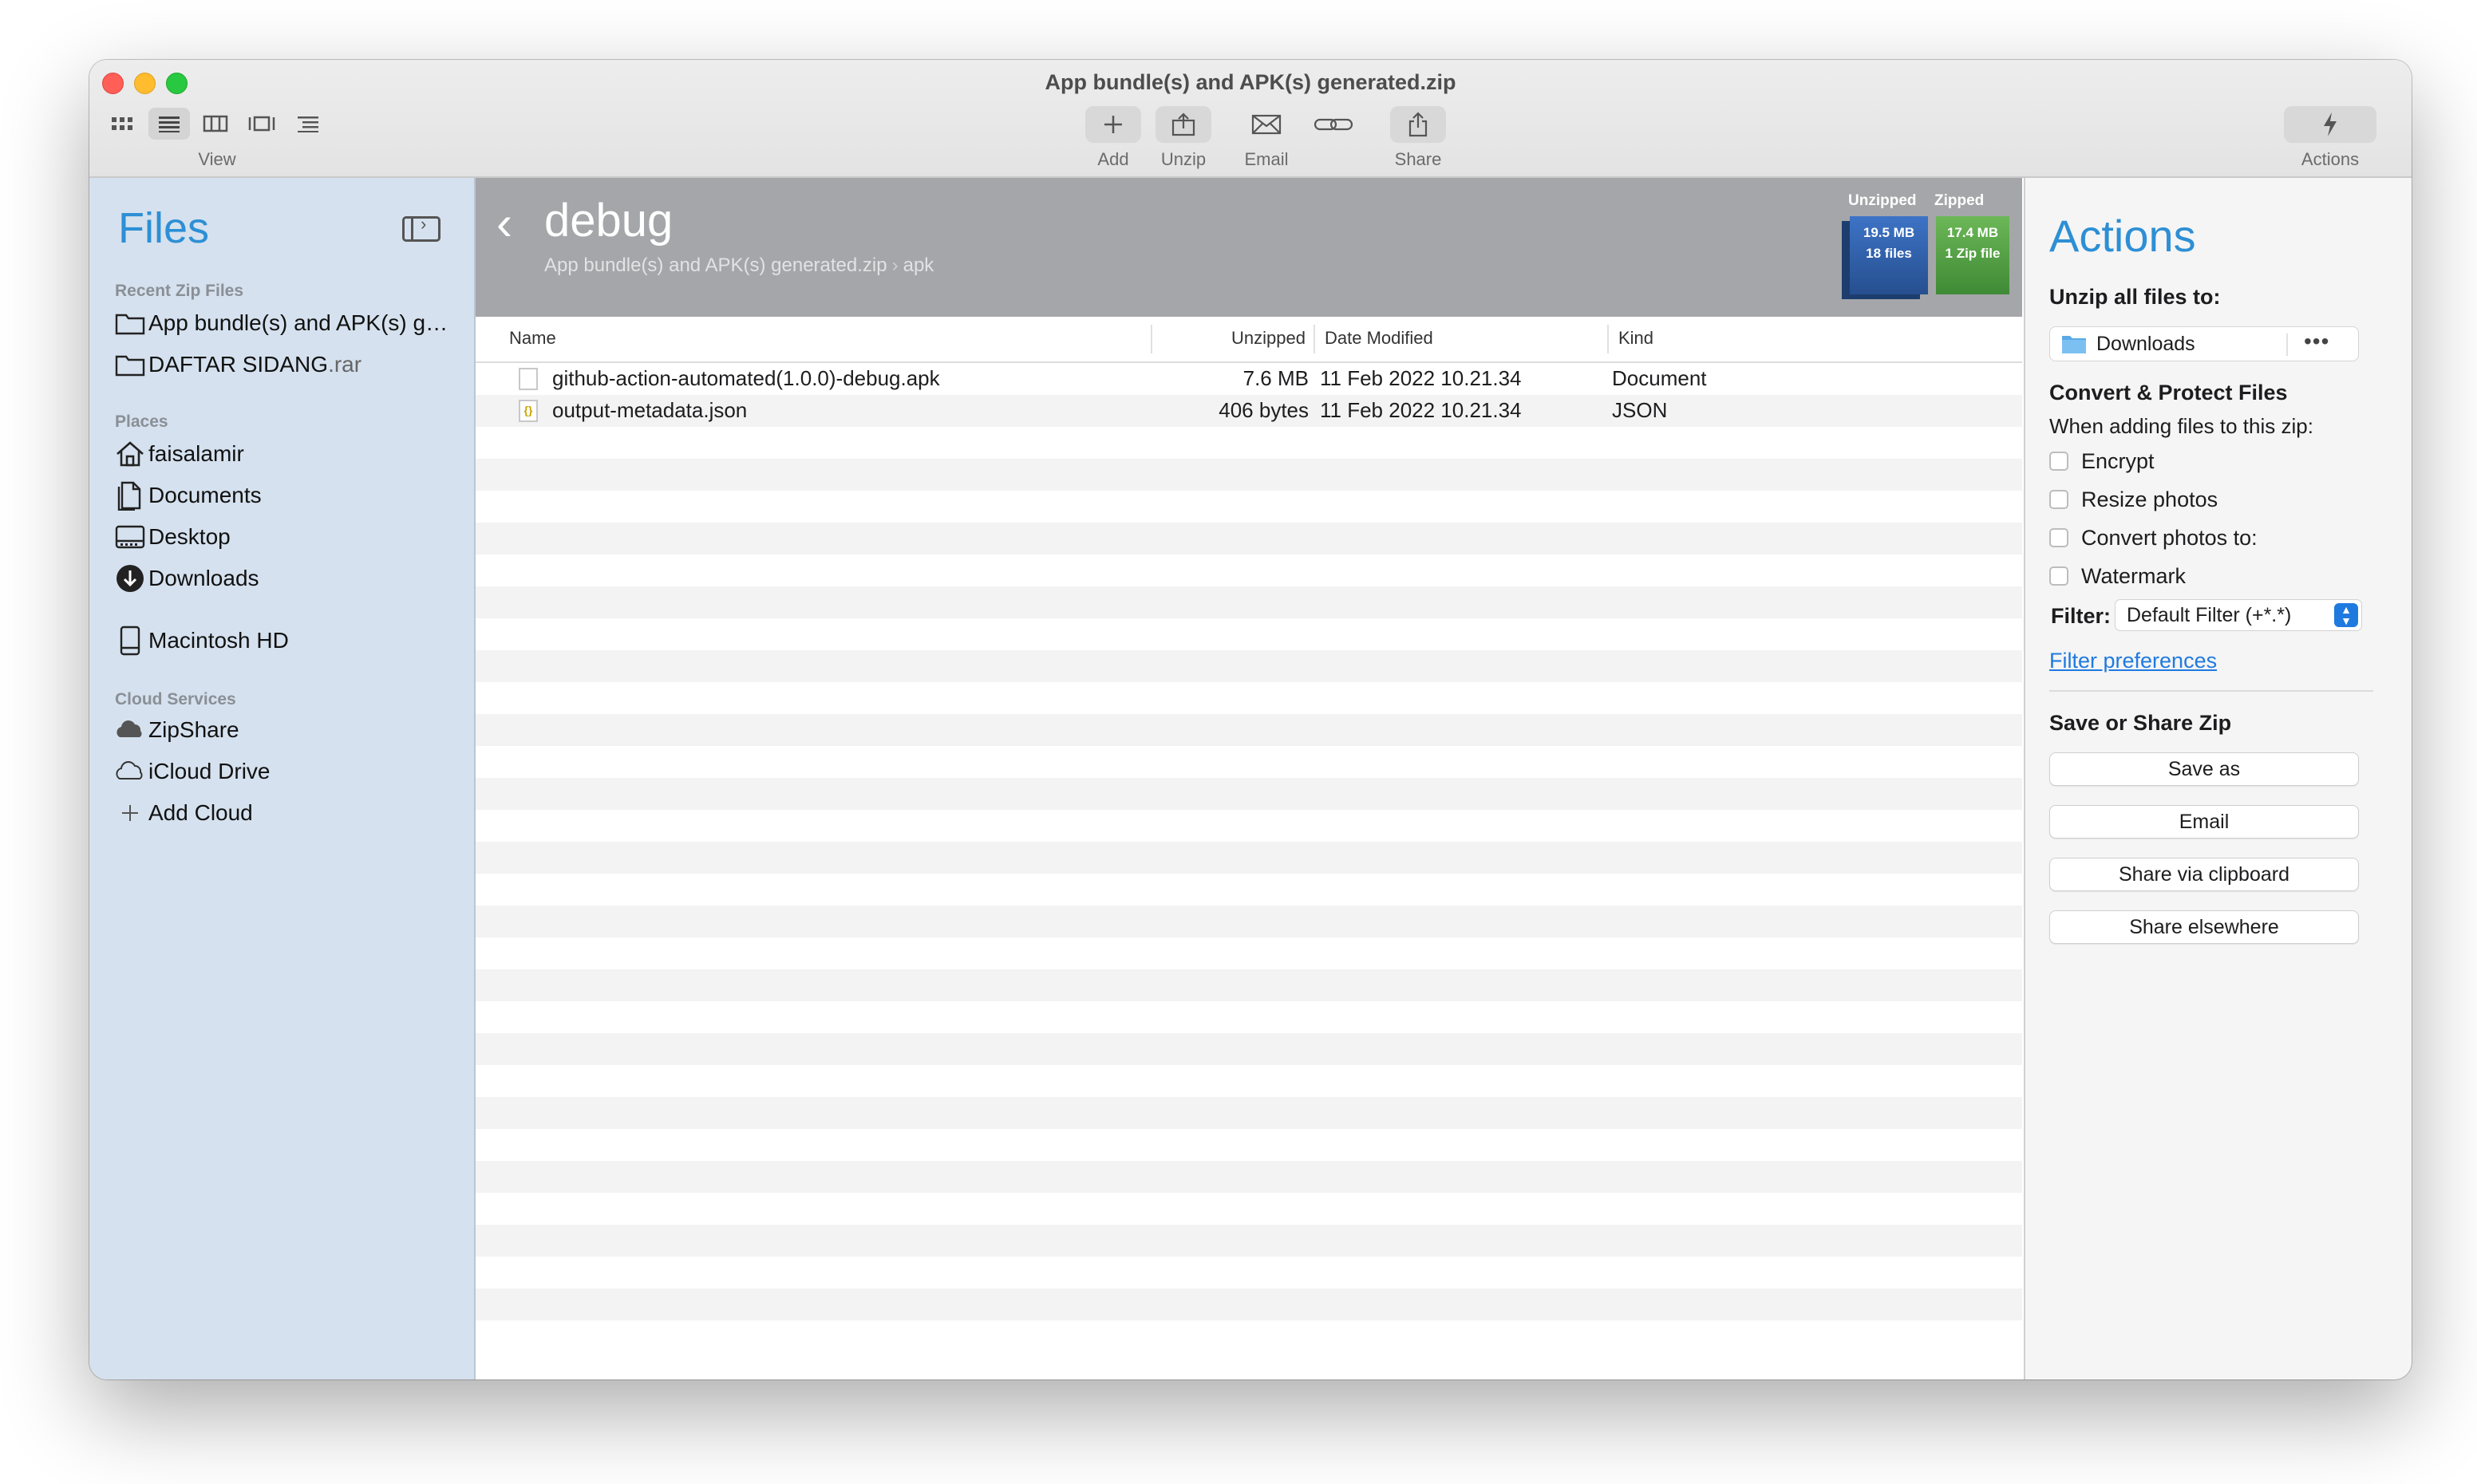 The width and height of the screenshot is (2477, 1484). I want to click on sidebar-item-label: DAFTAR SIDANG, so click(238, 364).